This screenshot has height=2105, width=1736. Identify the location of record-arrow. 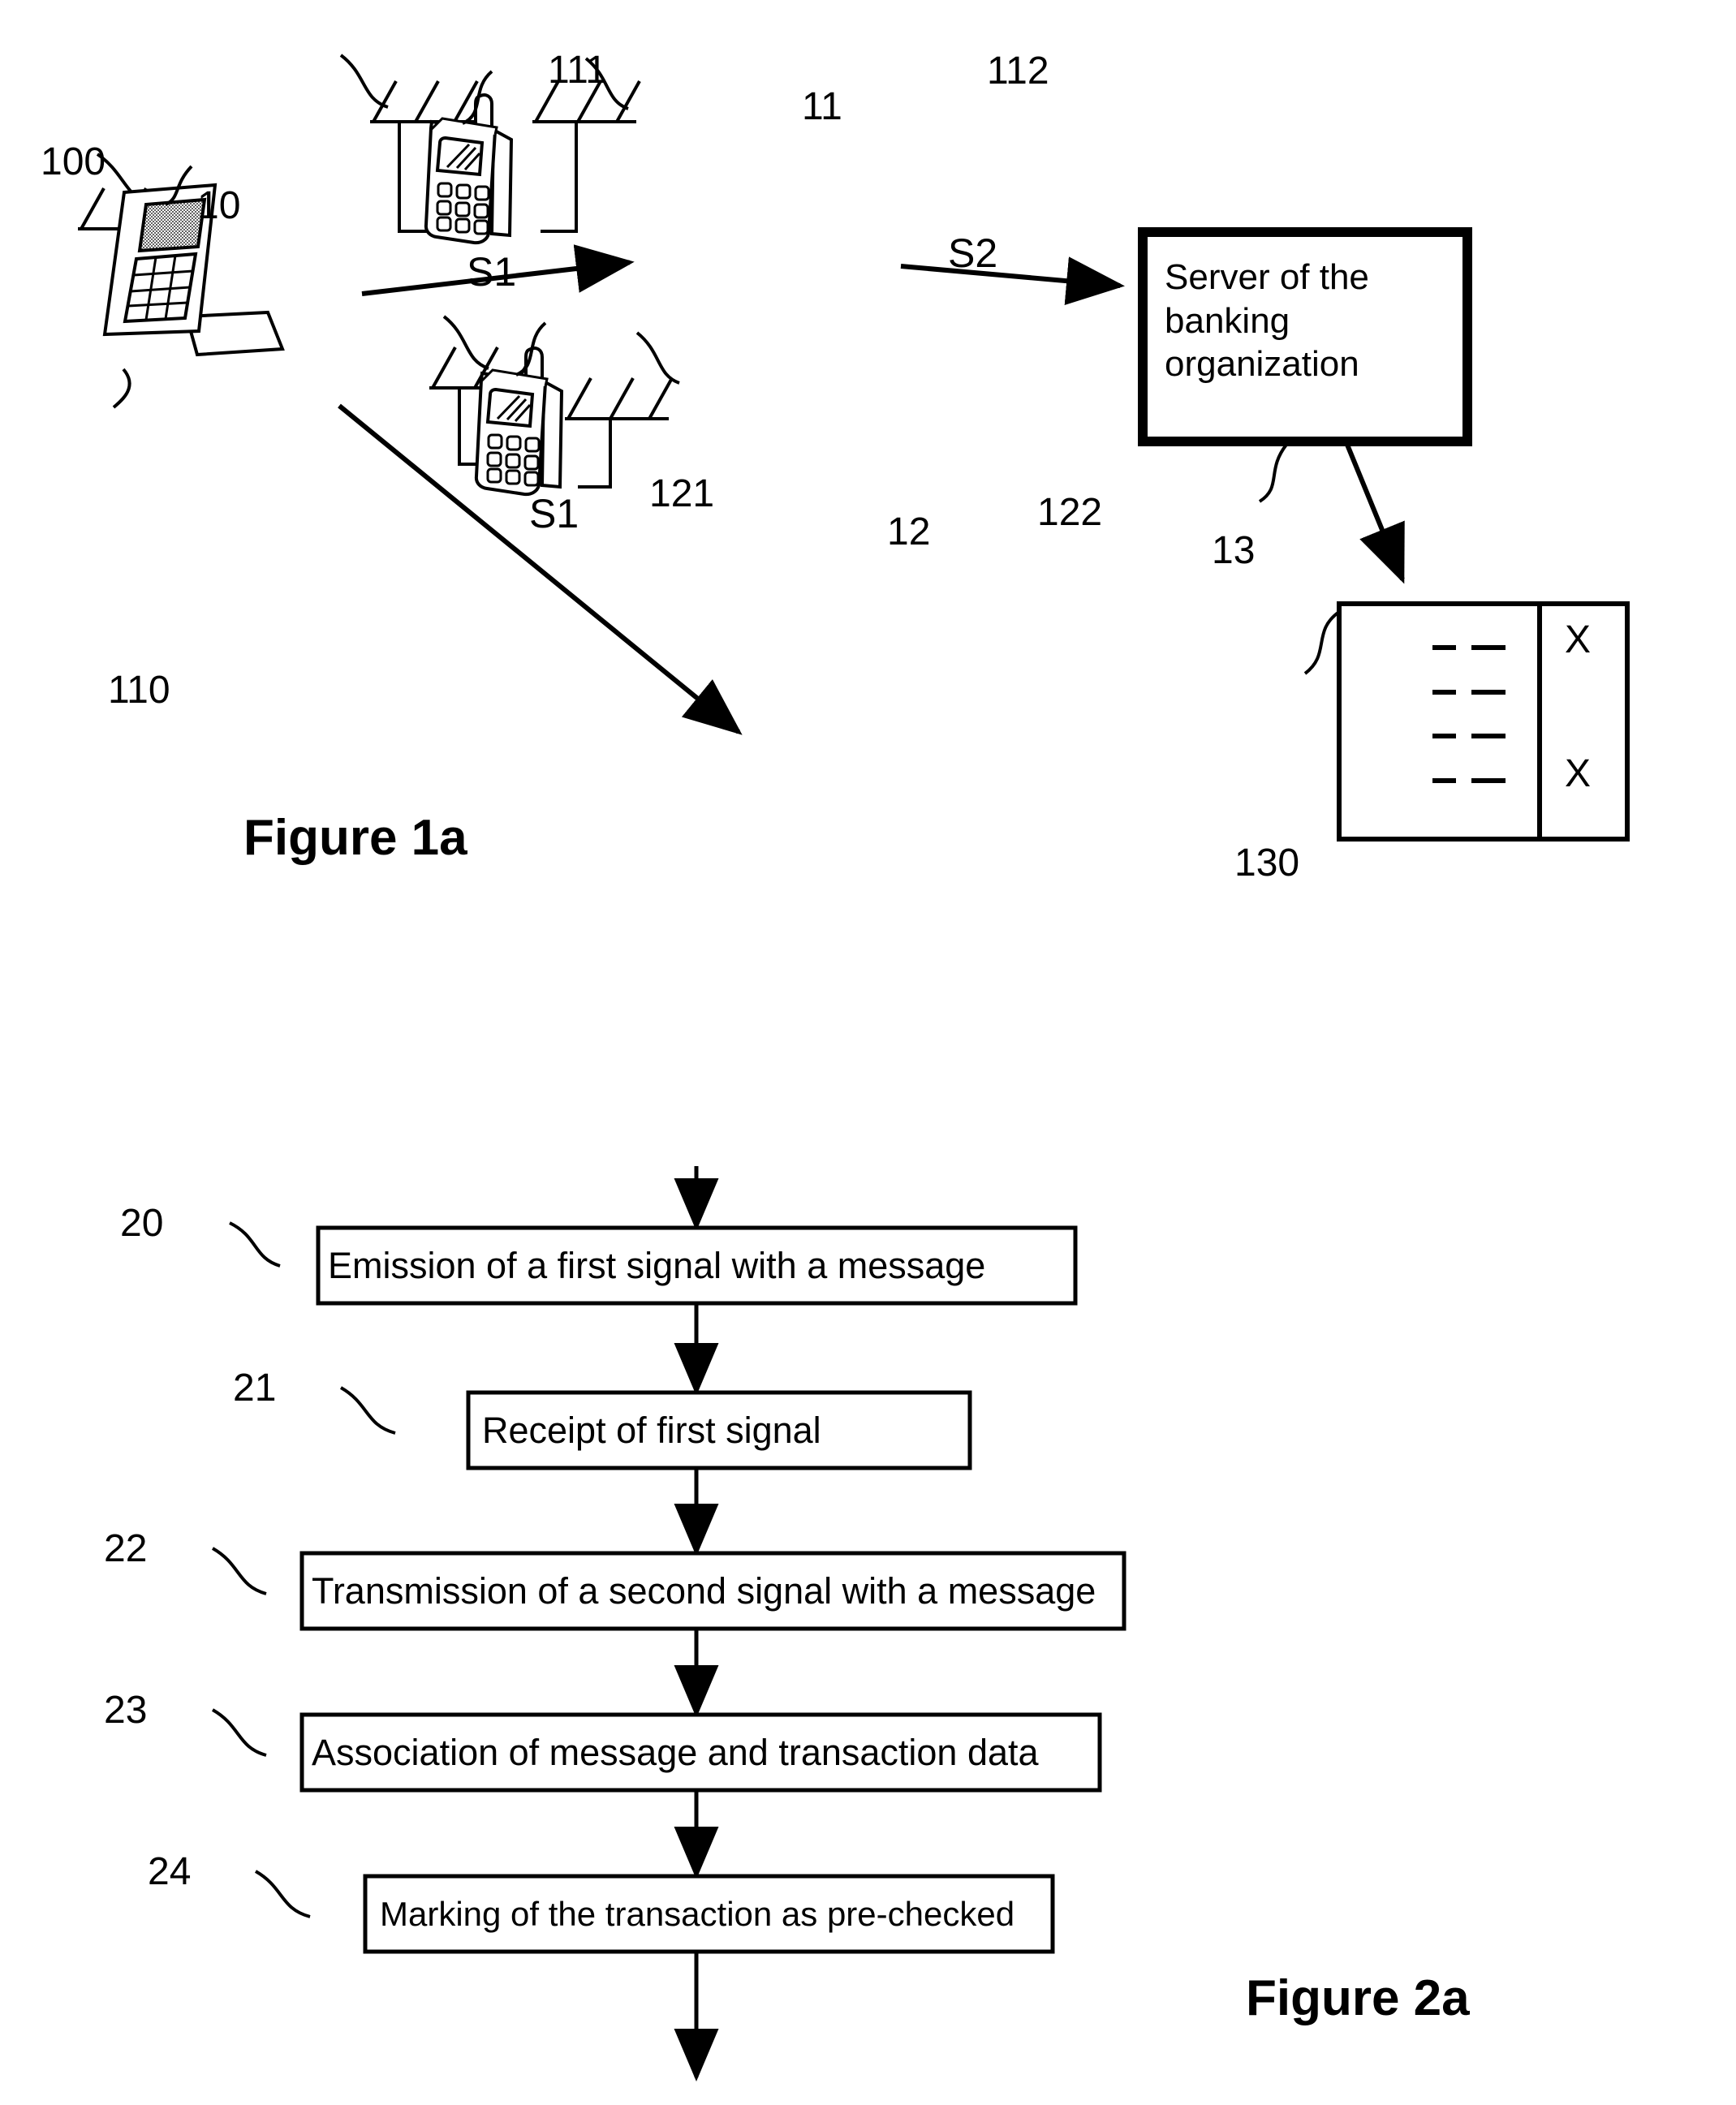
(1375, 513).